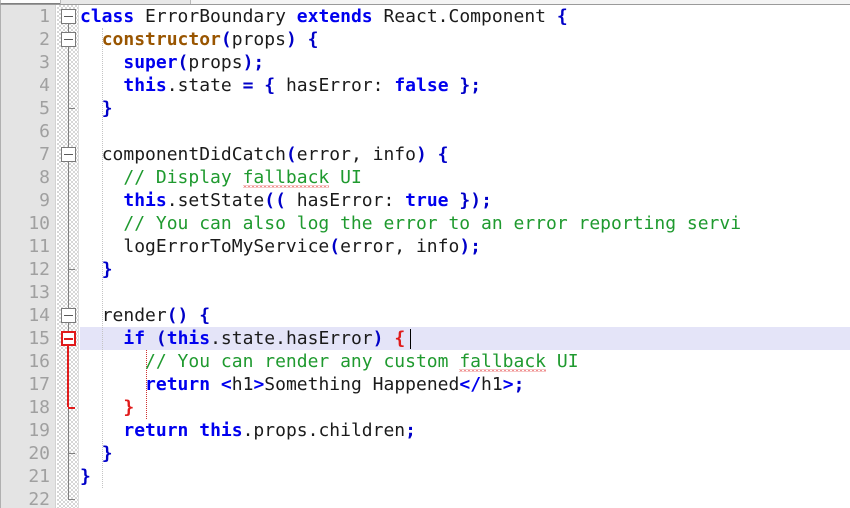 This screenshot has height=508, width=850. I want to click on code-line: // You can render any custom fallback UI, so click(465, 361).